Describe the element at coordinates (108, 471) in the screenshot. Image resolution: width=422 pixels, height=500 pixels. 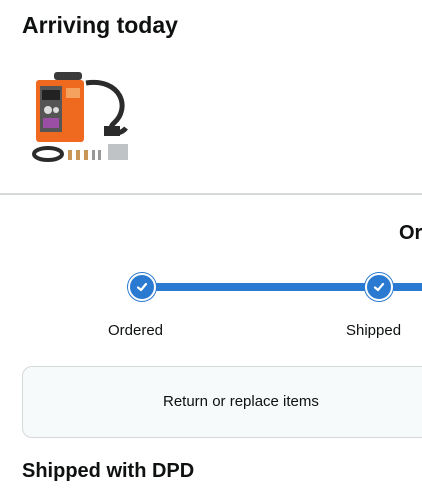
I see `shipping-carrier-heading: Shipped with DPD` at that location.